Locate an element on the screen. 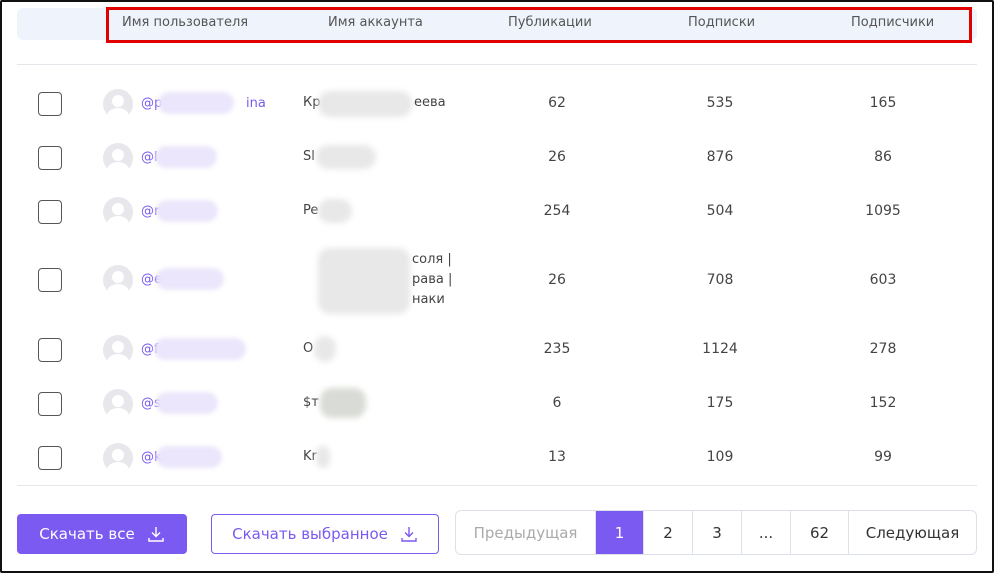  table-row: @r Pe 254 504 1095 is located at coordinates (497, 212).